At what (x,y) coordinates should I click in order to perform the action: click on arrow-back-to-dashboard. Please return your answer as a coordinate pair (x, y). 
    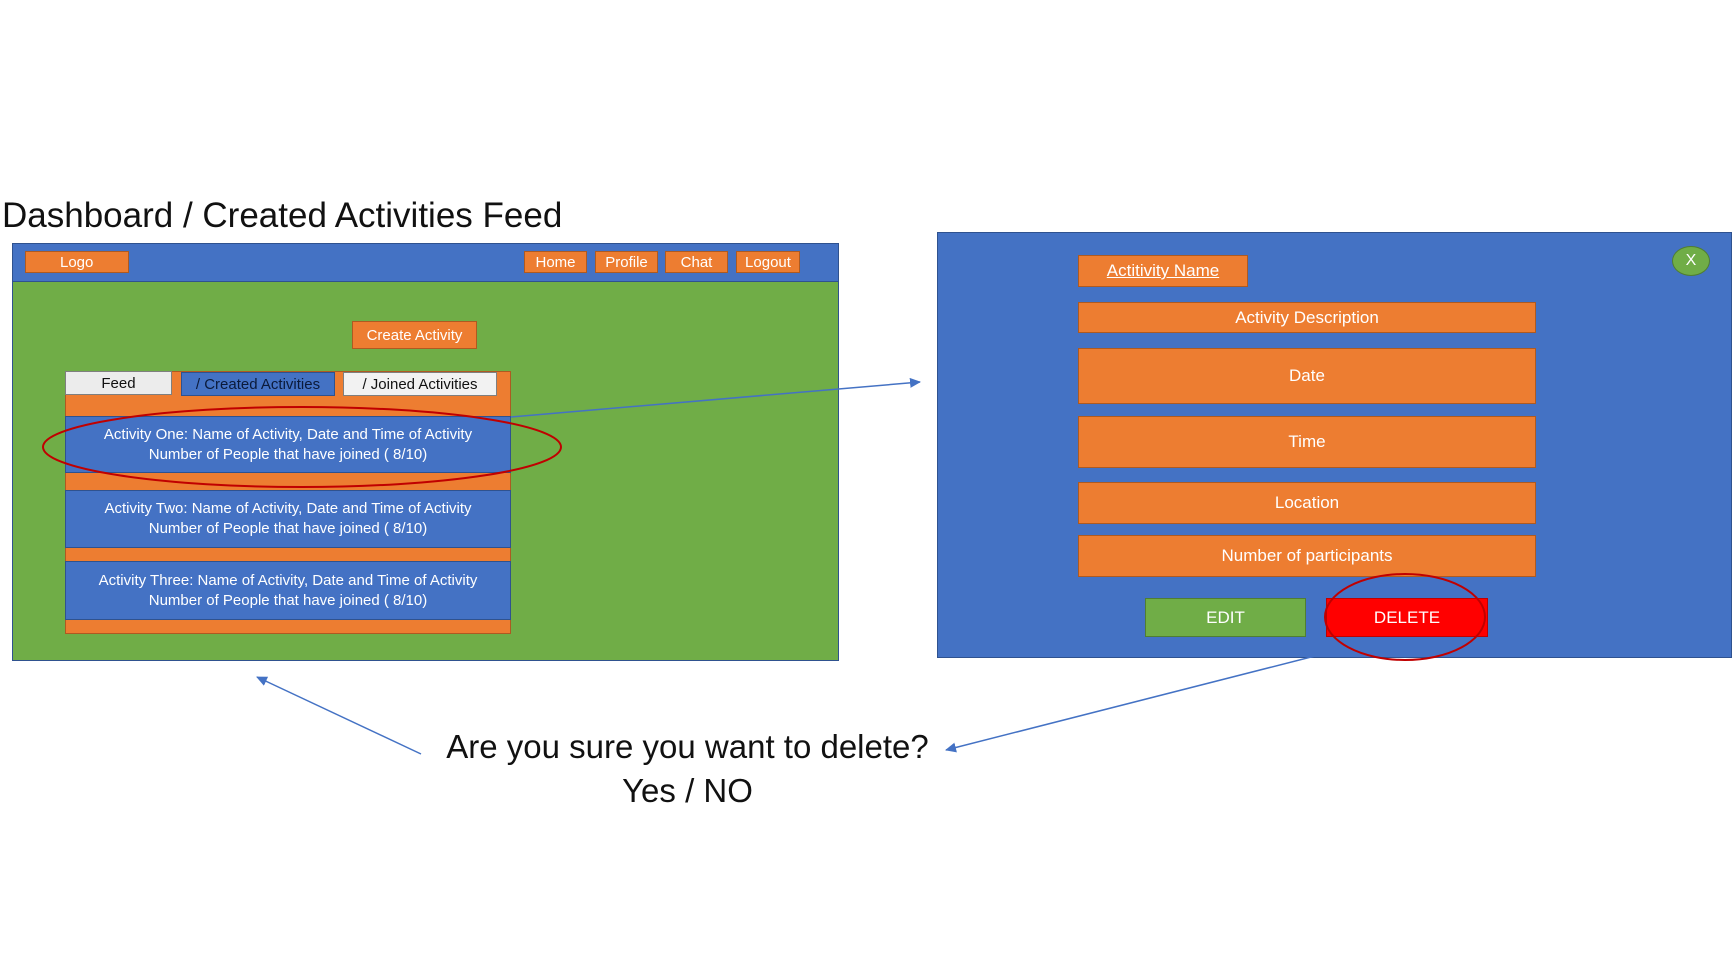
    Looking at the image, I should click on (339, 715).